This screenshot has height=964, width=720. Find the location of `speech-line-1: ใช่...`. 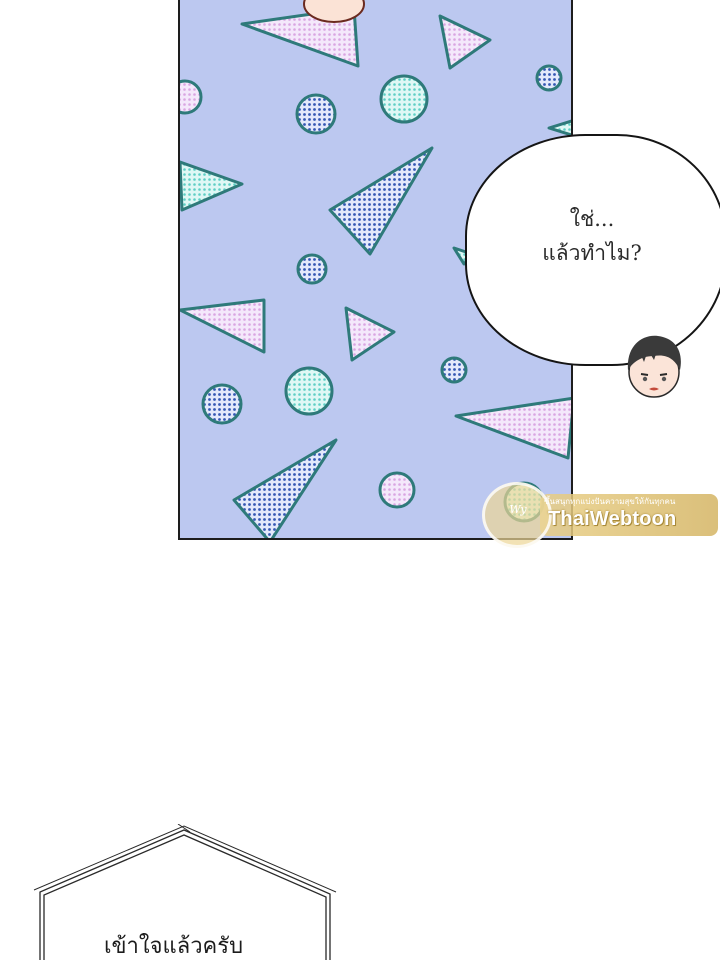

speech-line-1: ใช่... is located at coordinates (592, 219).